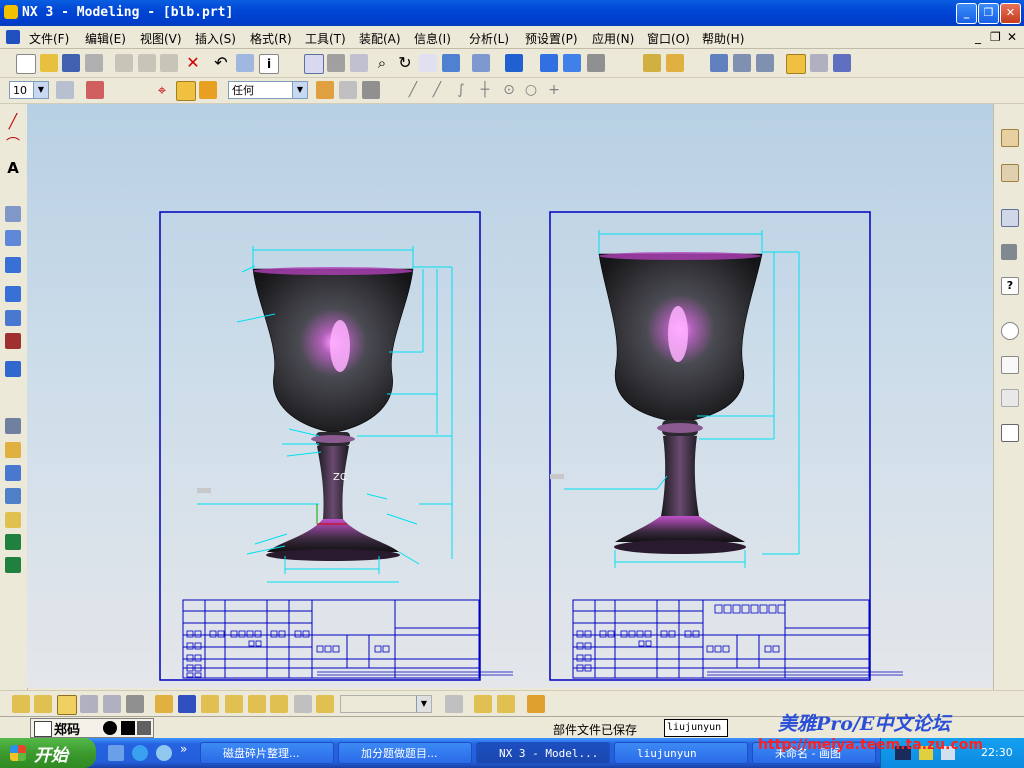  What do you see at coordinates (124, 63) in the screenshot?
I see `cut-icon` at bounding box center [124, 63].